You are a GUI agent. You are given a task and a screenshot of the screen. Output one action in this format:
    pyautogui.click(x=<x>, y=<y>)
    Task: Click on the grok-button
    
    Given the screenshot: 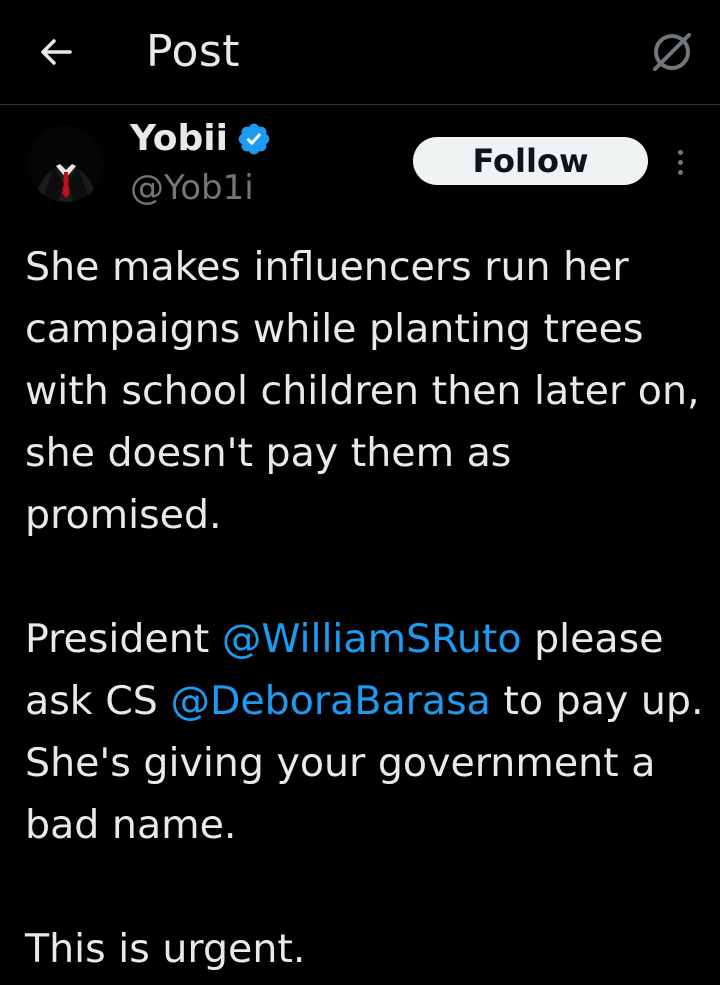 What is the action you would take?
    pyautogui.click(x=672, y=52)
    